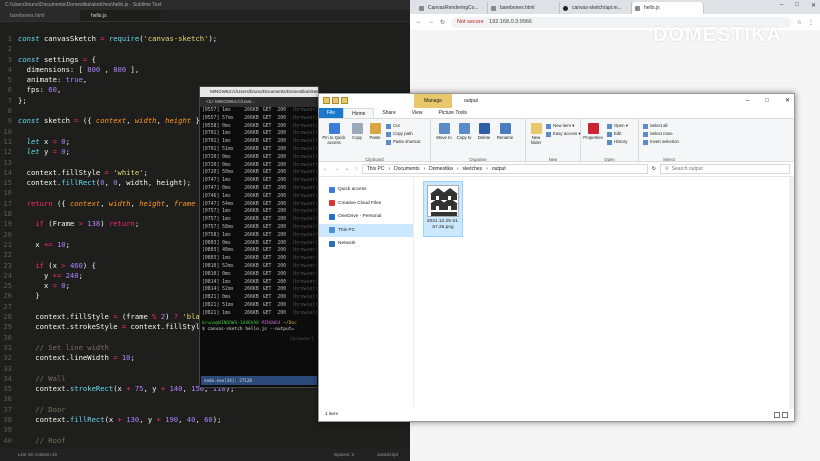  Describe the element at coordinates (40, 15) in the screenshot. I see `tab-barebones-html: barebones.html` at that location.